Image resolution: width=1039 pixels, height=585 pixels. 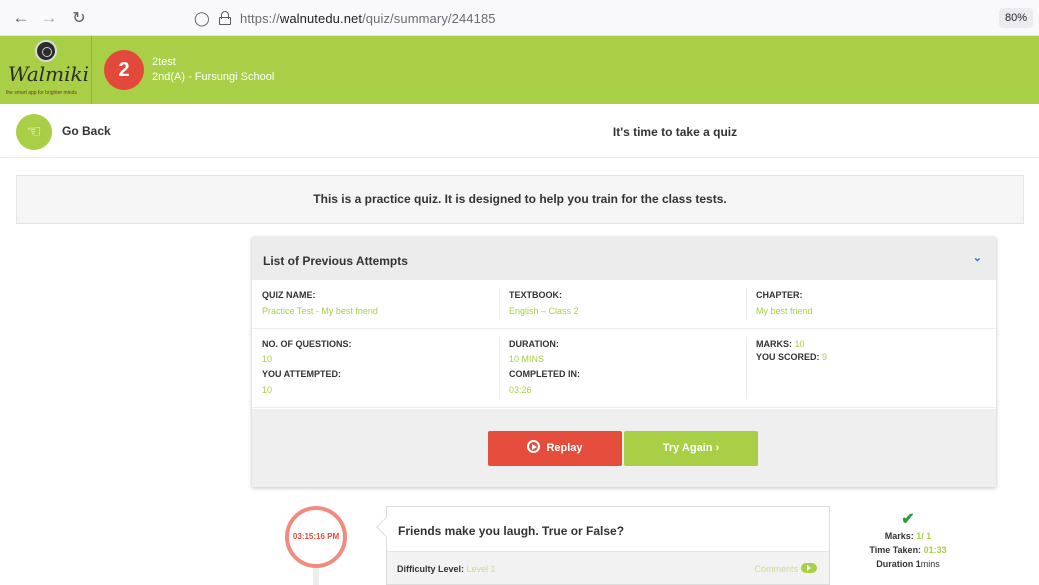 I want to click on logo-text: Walmiki, so click(x=49, y=74).